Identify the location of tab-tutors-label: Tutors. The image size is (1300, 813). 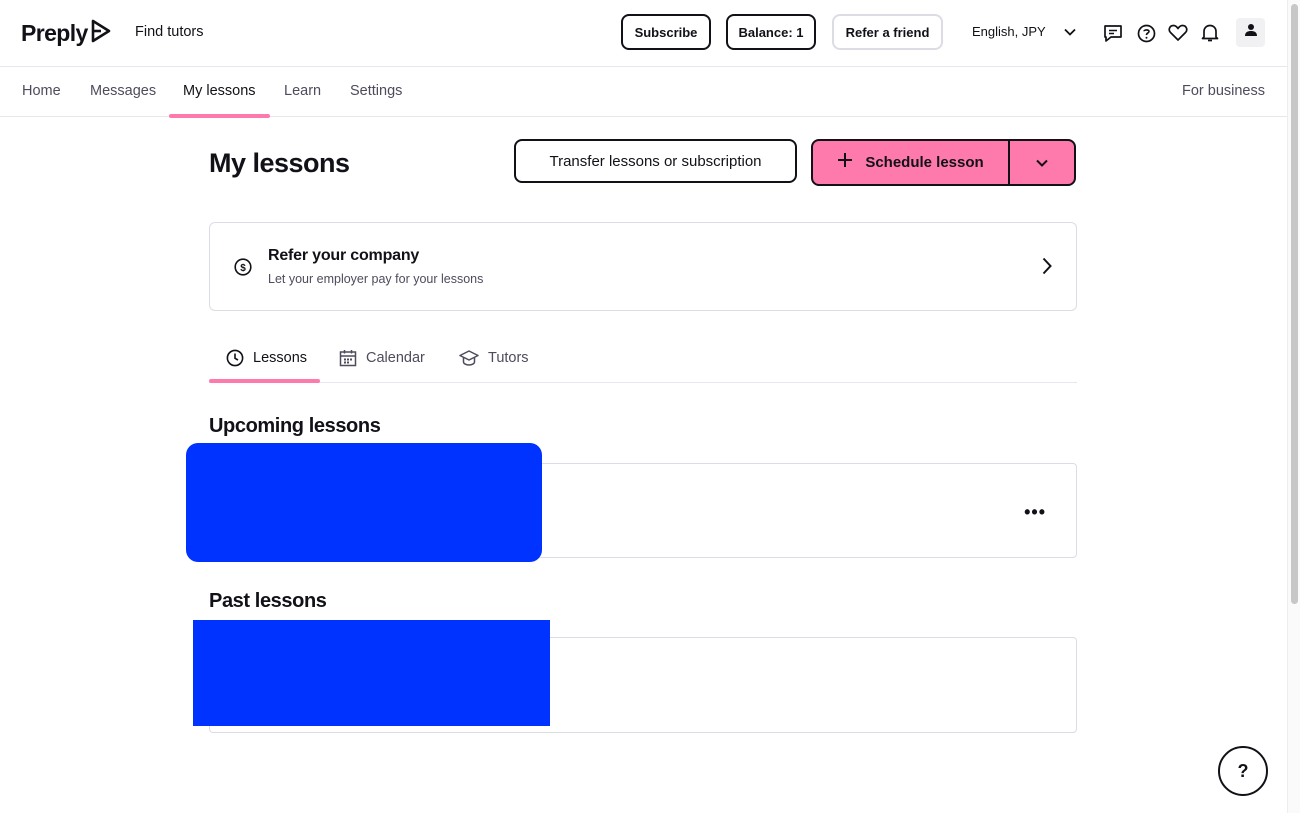
(508, 358).